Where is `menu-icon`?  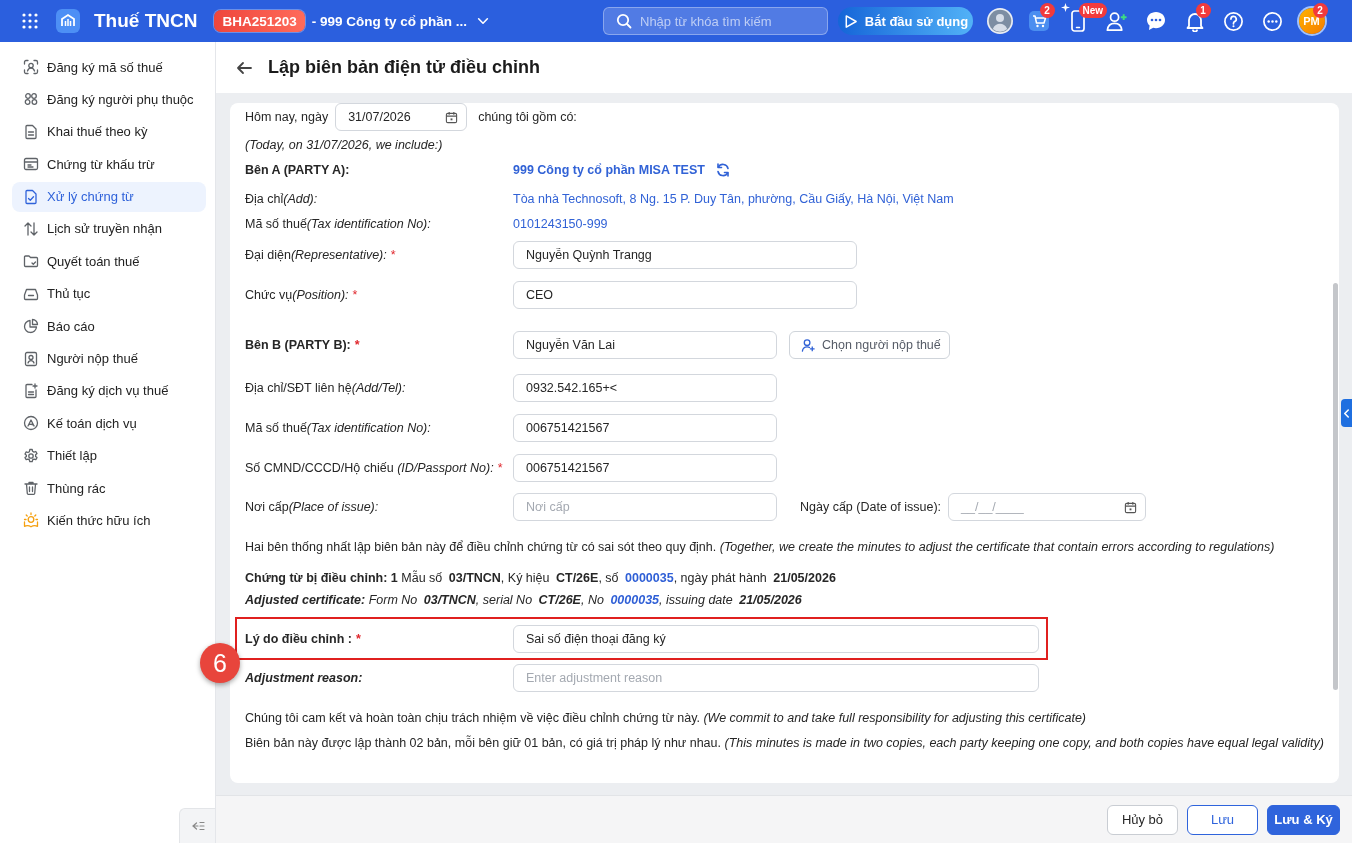 menu-icon is located at coordinates (30, 21).